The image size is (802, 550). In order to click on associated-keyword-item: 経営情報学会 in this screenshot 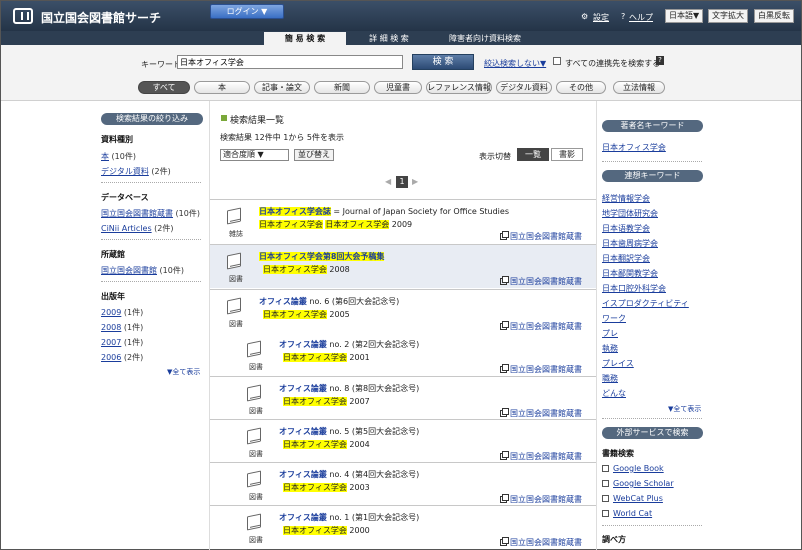, I will do `click(626, 198)`.